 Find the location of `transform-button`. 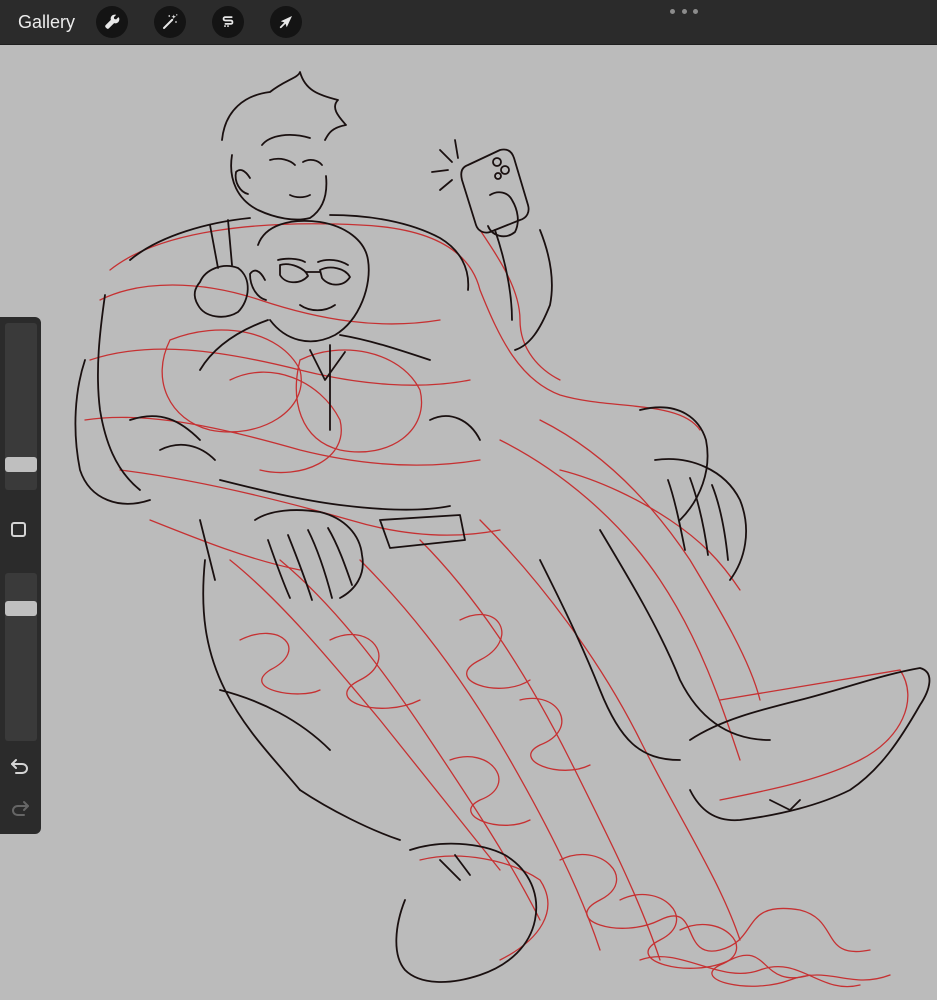

transform-button is located at coordinates (286, 22).